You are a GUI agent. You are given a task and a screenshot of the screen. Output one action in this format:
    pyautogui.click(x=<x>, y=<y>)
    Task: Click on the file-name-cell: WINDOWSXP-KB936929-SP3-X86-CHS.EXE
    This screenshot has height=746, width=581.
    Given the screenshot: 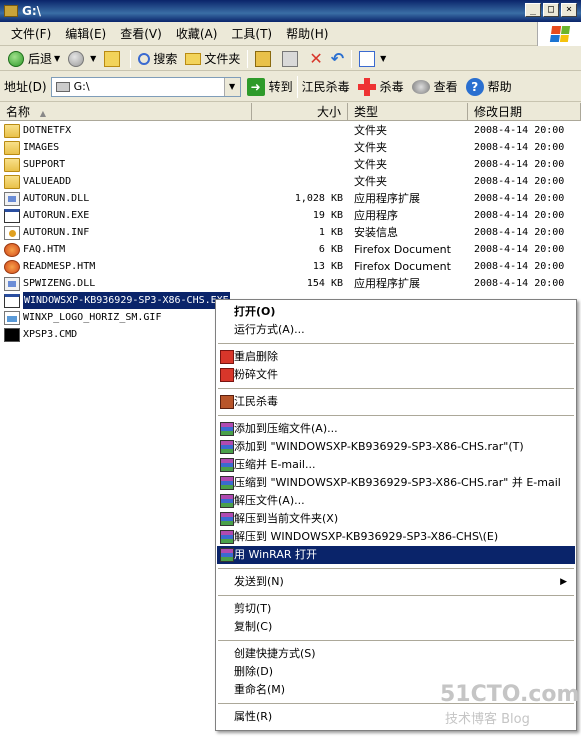 What is the action you would take?
    pyautogui.click(x=117, y=300)
    